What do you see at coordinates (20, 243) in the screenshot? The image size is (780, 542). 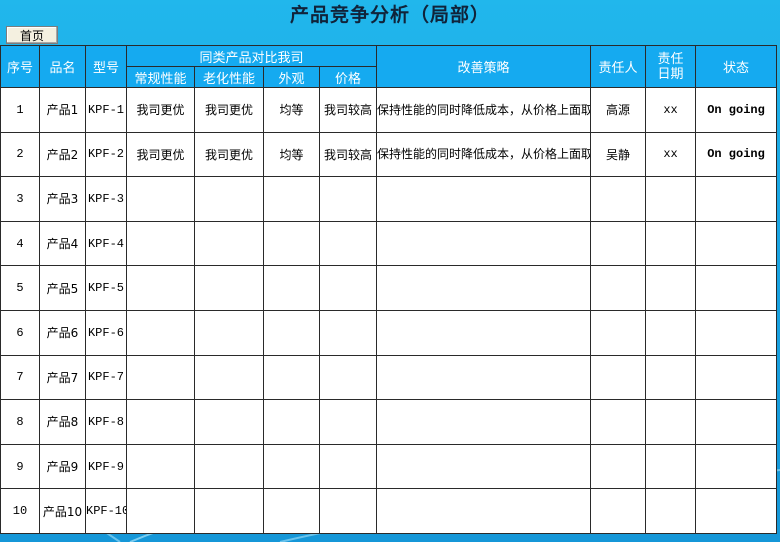 I see `seq-cell: 4` at bounding box center [20, 243].